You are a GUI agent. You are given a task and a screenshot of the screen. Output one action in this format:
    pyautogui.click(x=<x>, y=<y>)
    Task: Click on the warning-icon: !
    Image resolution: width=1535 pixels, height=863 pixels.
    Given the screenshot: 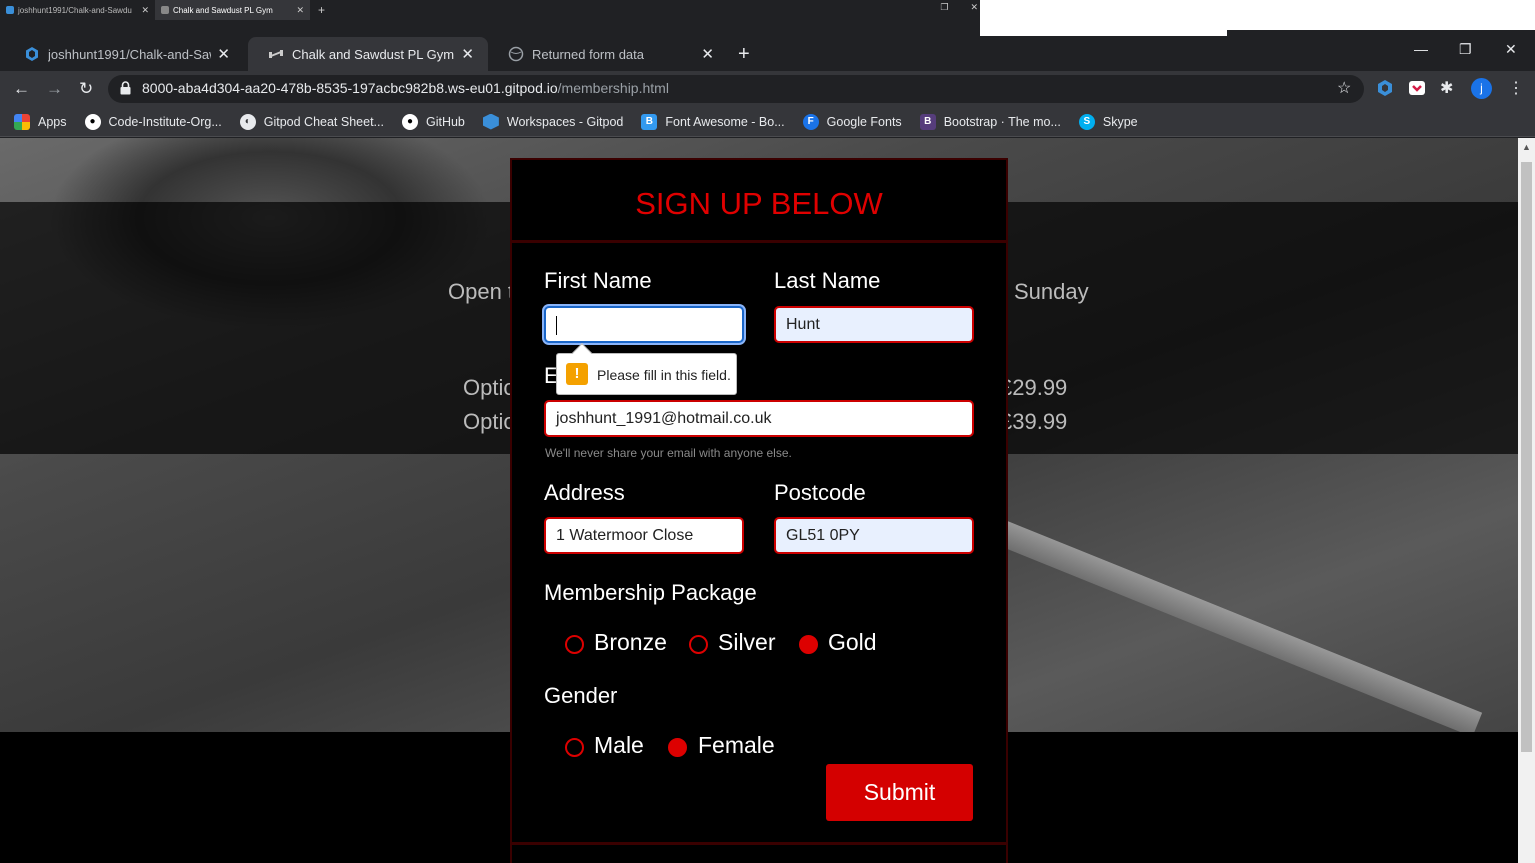 What is the action you would take?
    pyautogui.click(x=577, y=374)
    